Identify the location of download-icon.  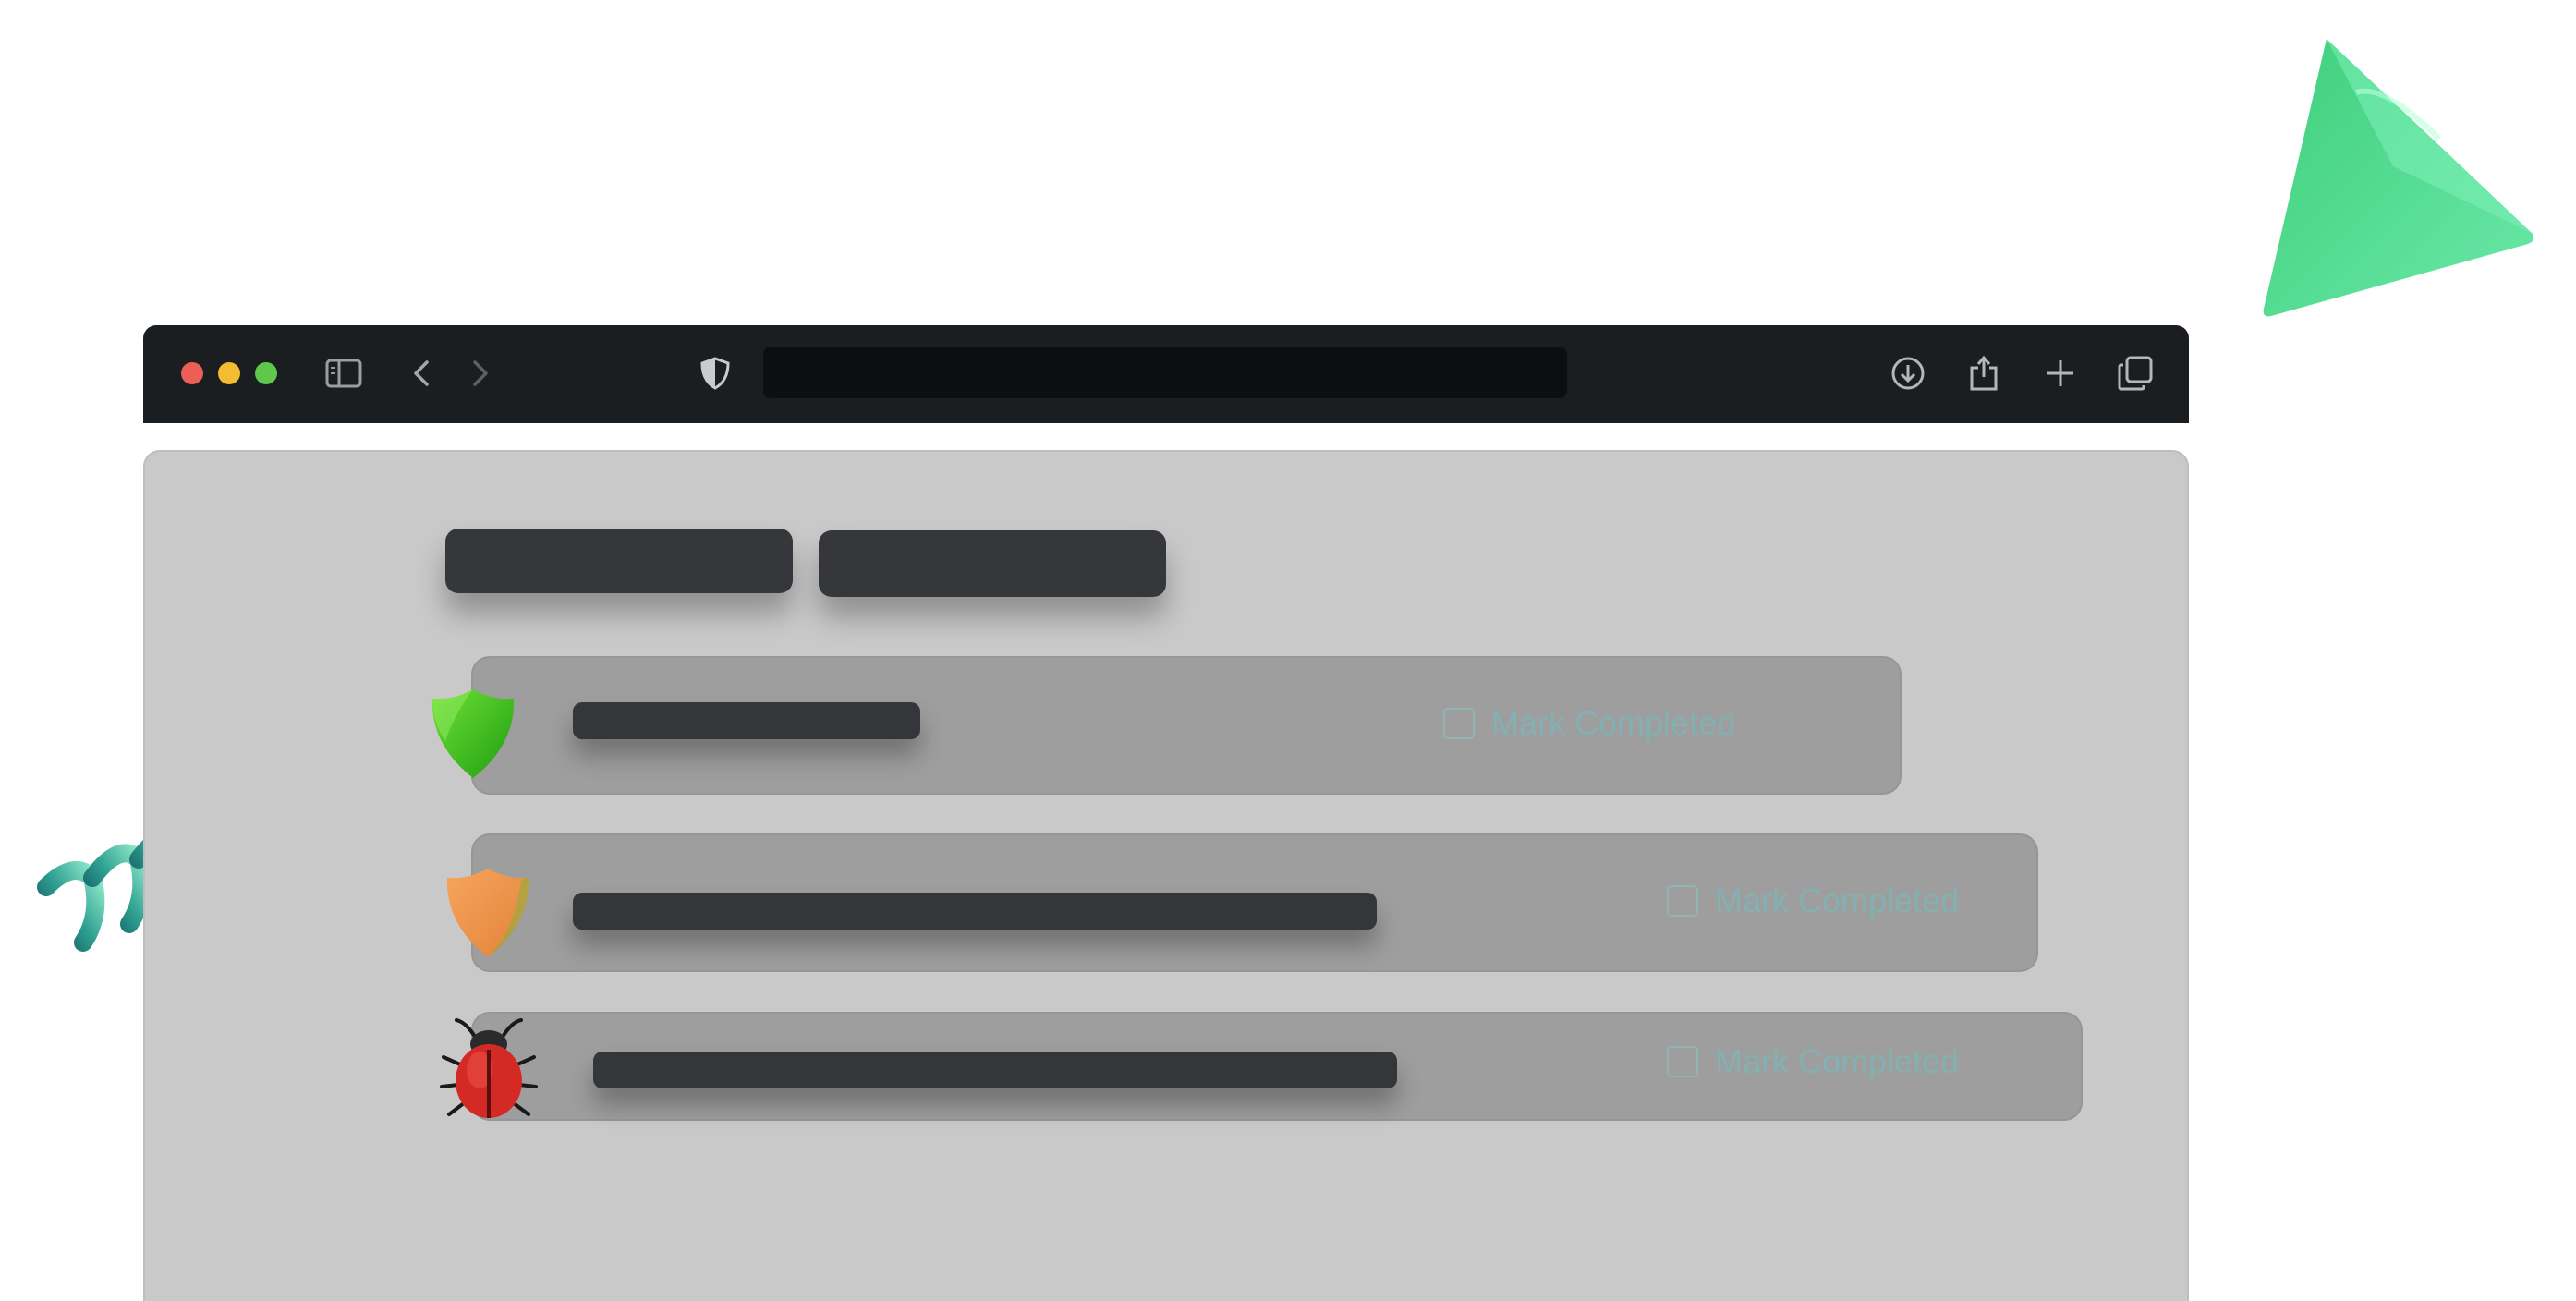
(1908, 373).